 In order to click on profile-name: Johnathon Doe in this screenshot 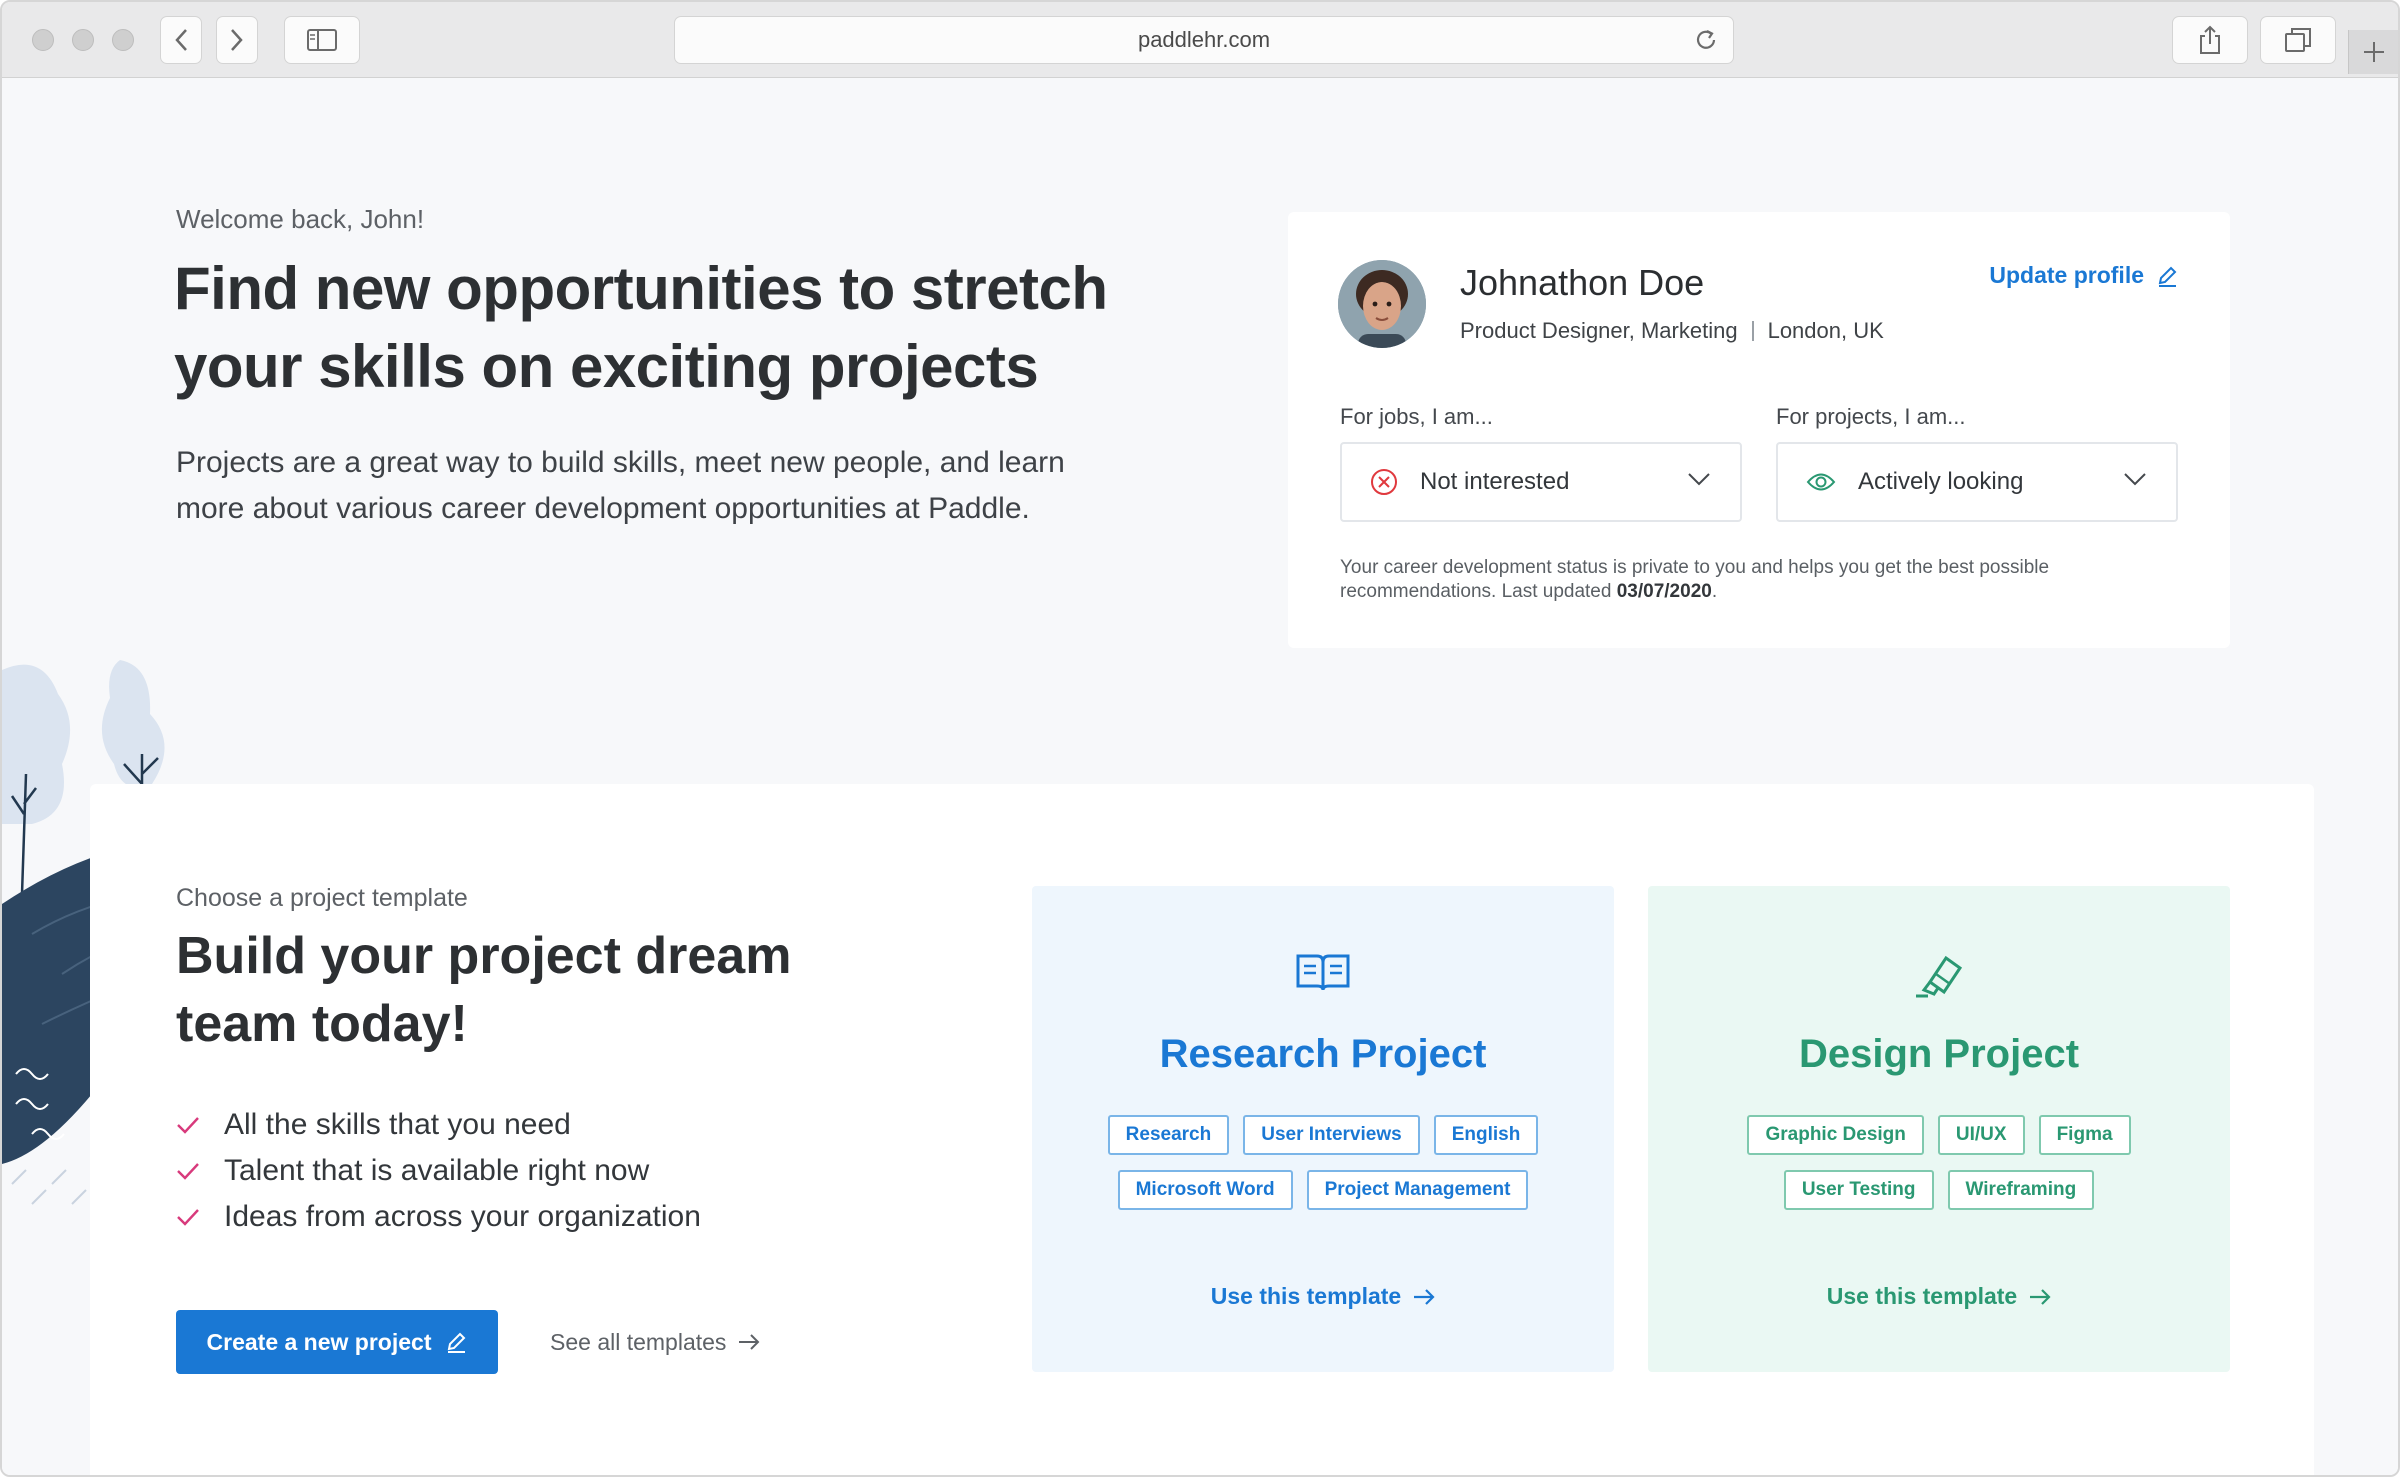, I will do `click(1582, 282)`.